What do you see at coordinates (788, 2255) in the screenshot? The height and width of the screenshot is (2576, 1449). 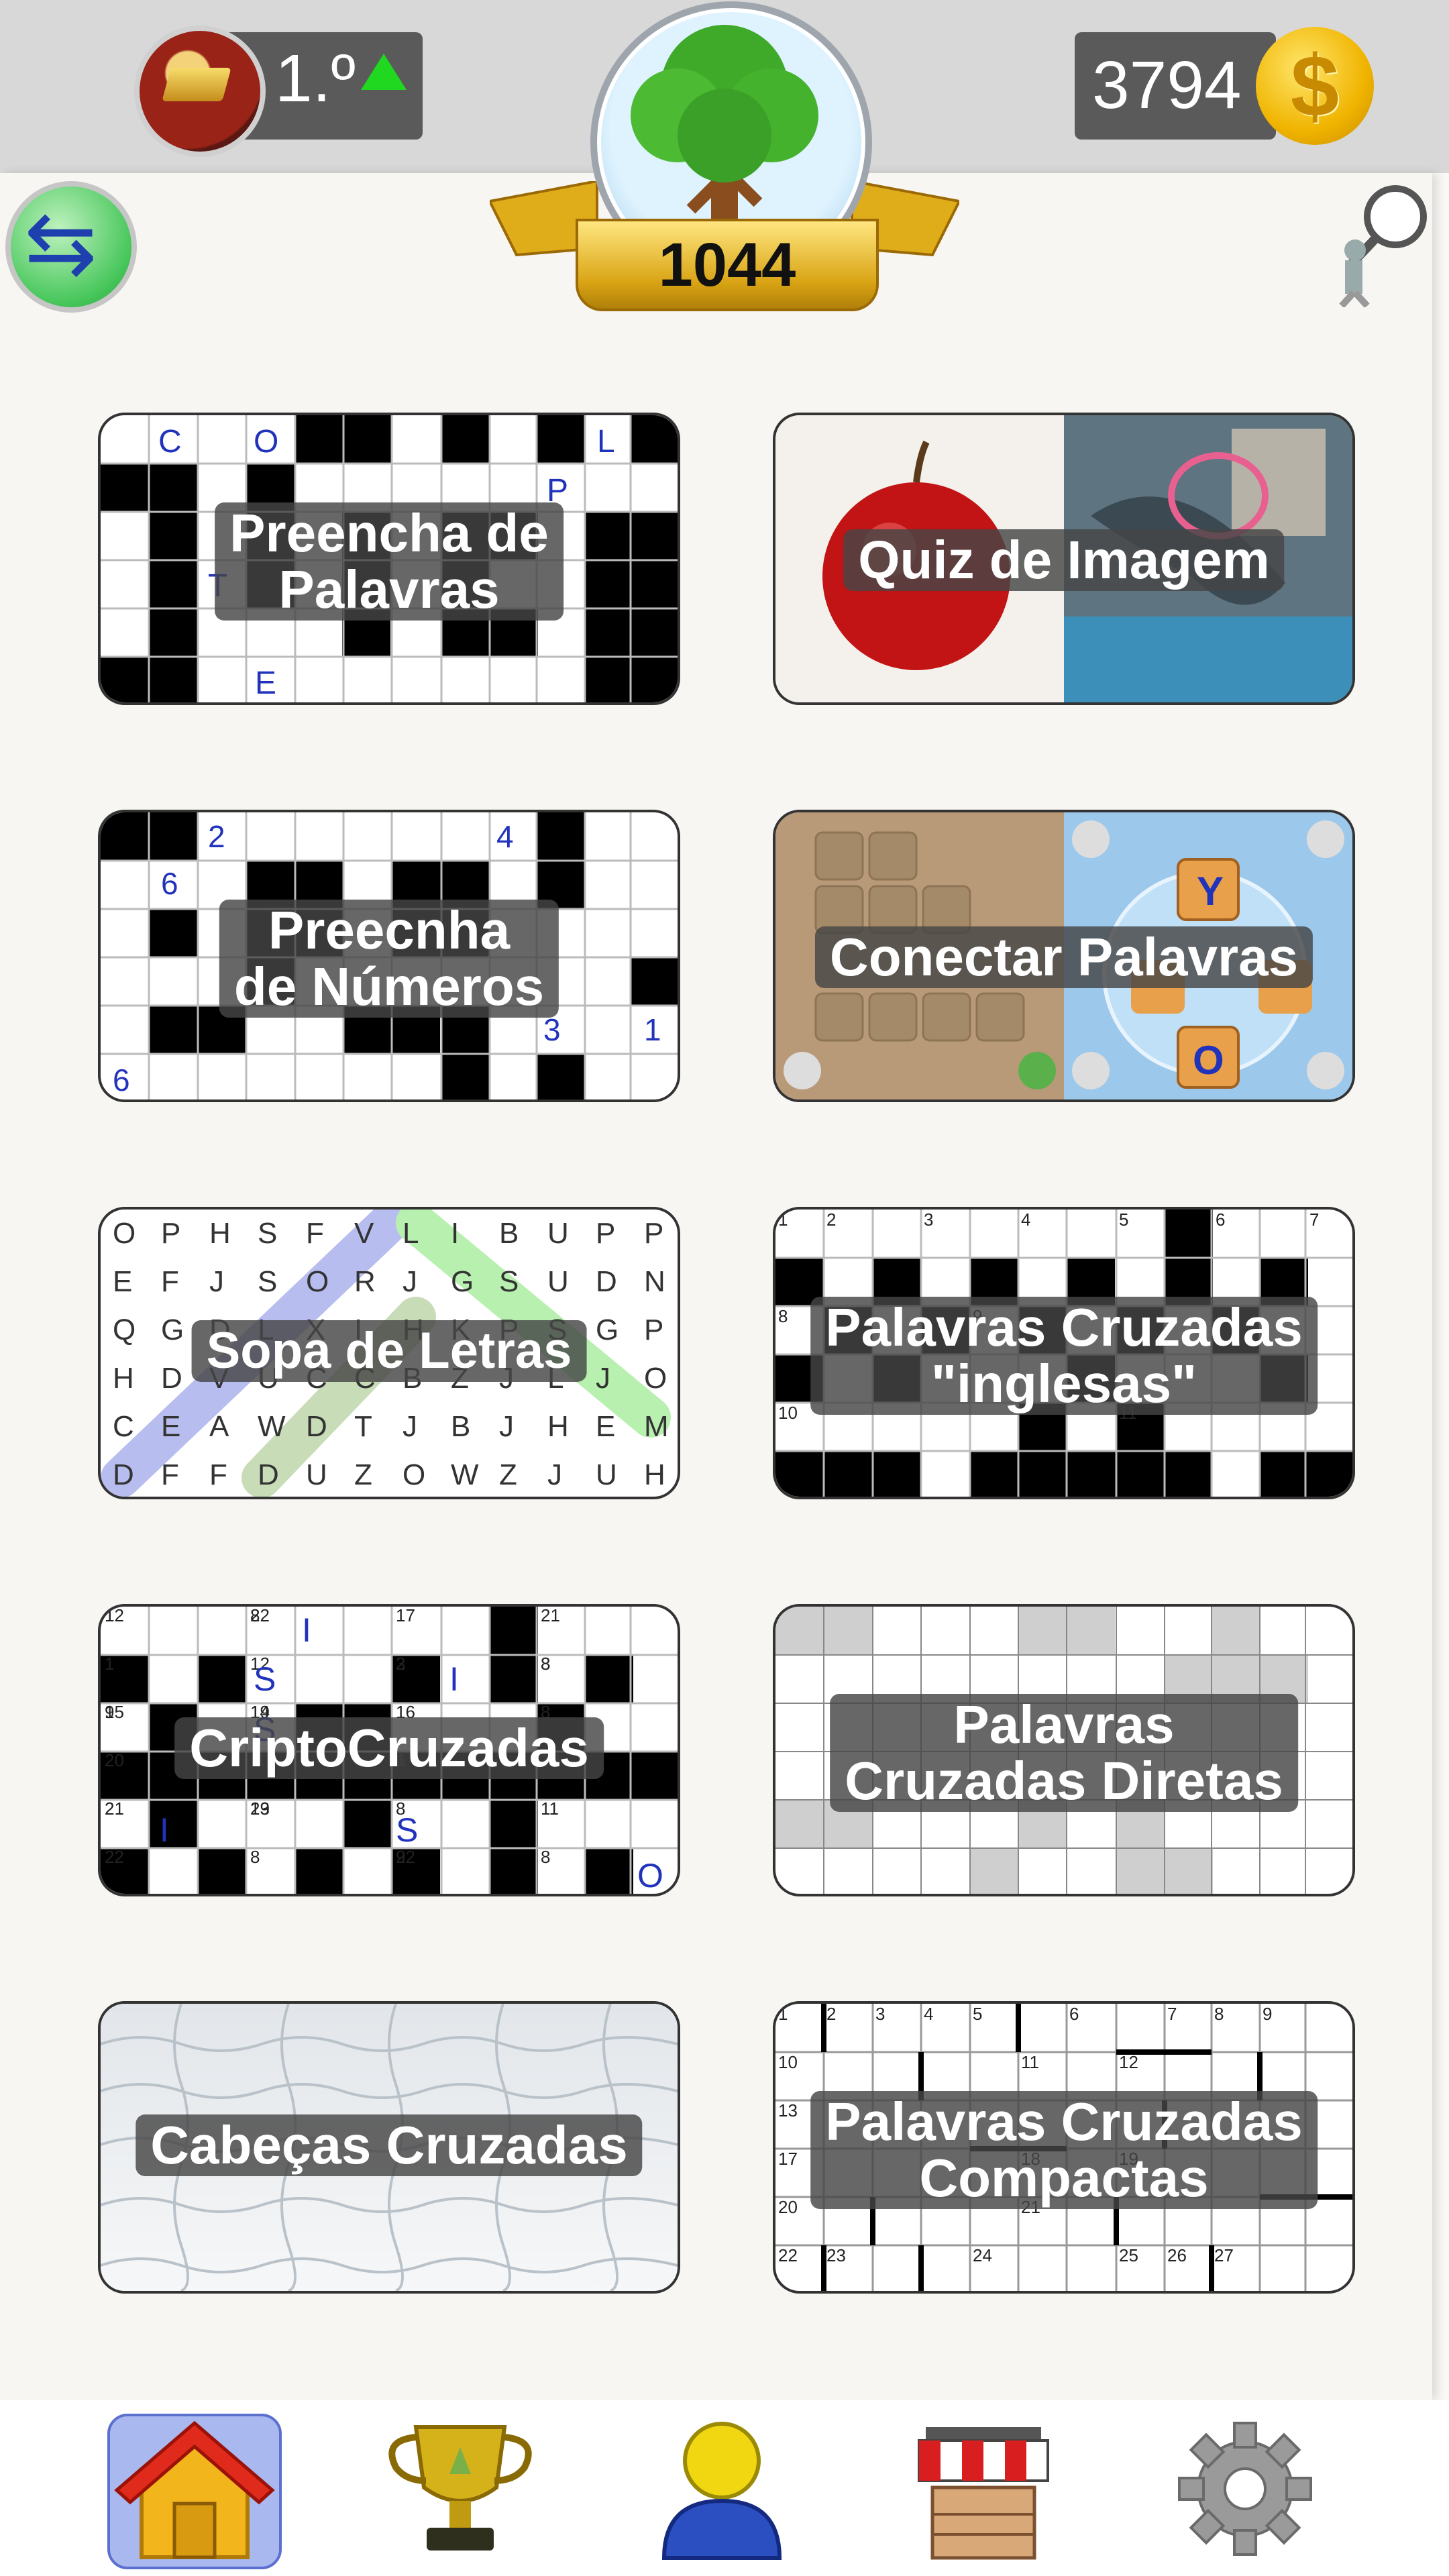 I see `compact-number: 22` at bounding box center [788, 2255].